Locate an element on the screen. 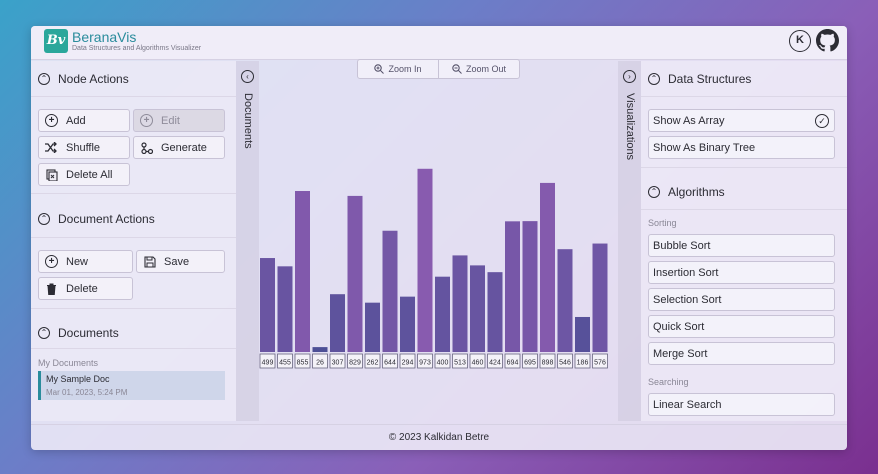 The height and width of the screenshot is (474, 878). show-as-array-button: Show As Array ✓ is located at coordinates (741, 120).